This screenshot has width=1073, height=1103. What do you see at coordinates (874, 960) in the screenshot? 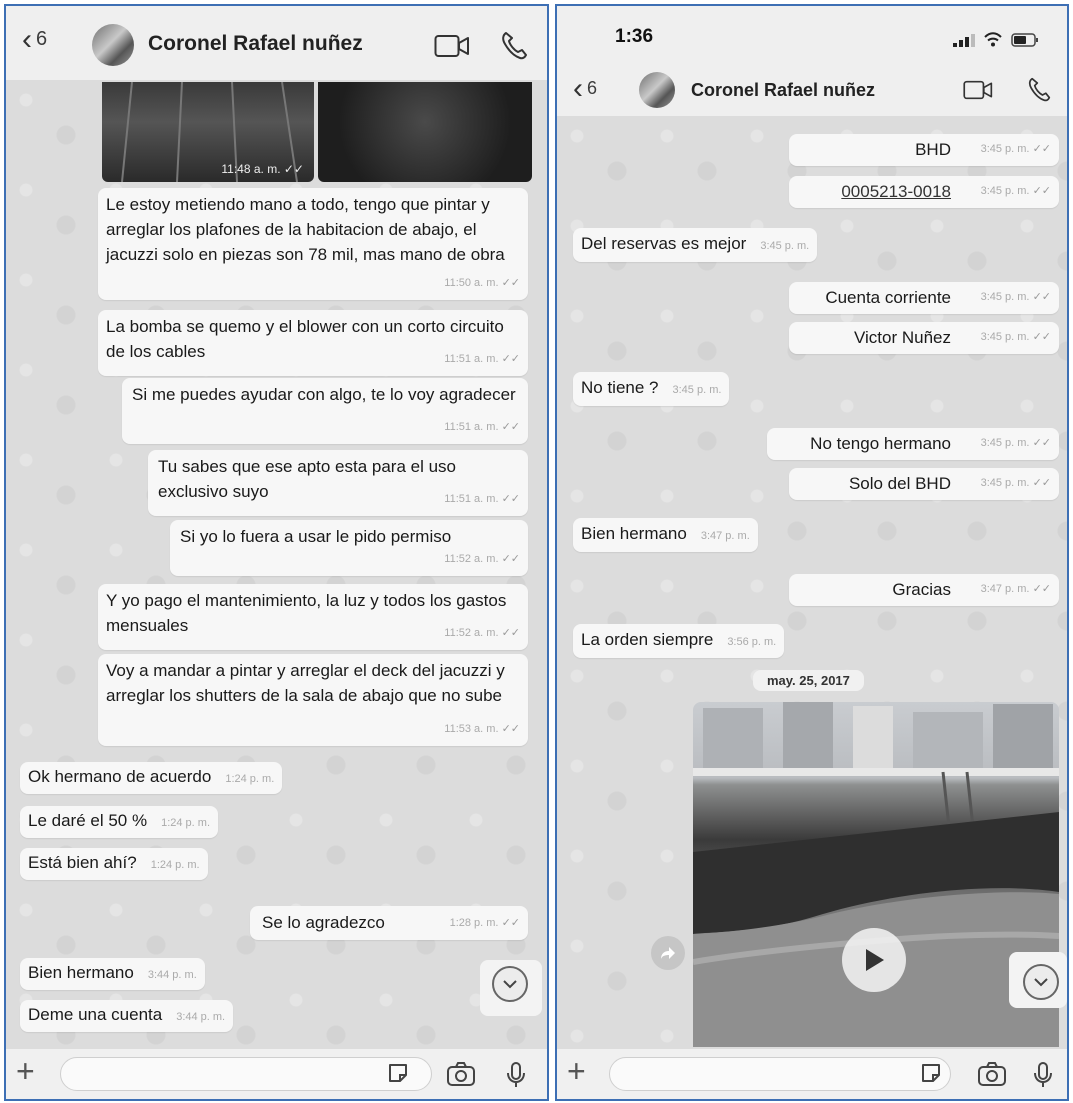
I see `play-button` at bounding box center [874, 960].